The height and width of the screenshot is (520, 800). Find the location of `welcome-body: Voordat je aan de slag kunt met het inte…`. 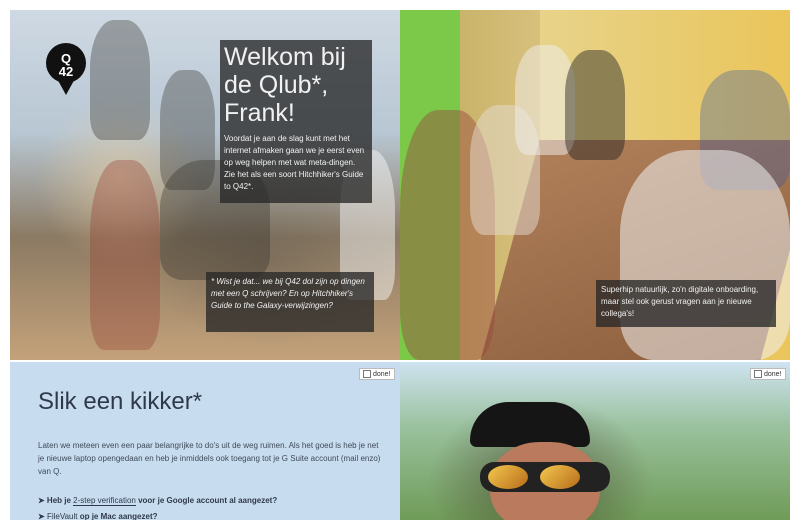

welcome-body: Voordat je aan de slag kunt met het inte… is located at coordinates (294, 162).